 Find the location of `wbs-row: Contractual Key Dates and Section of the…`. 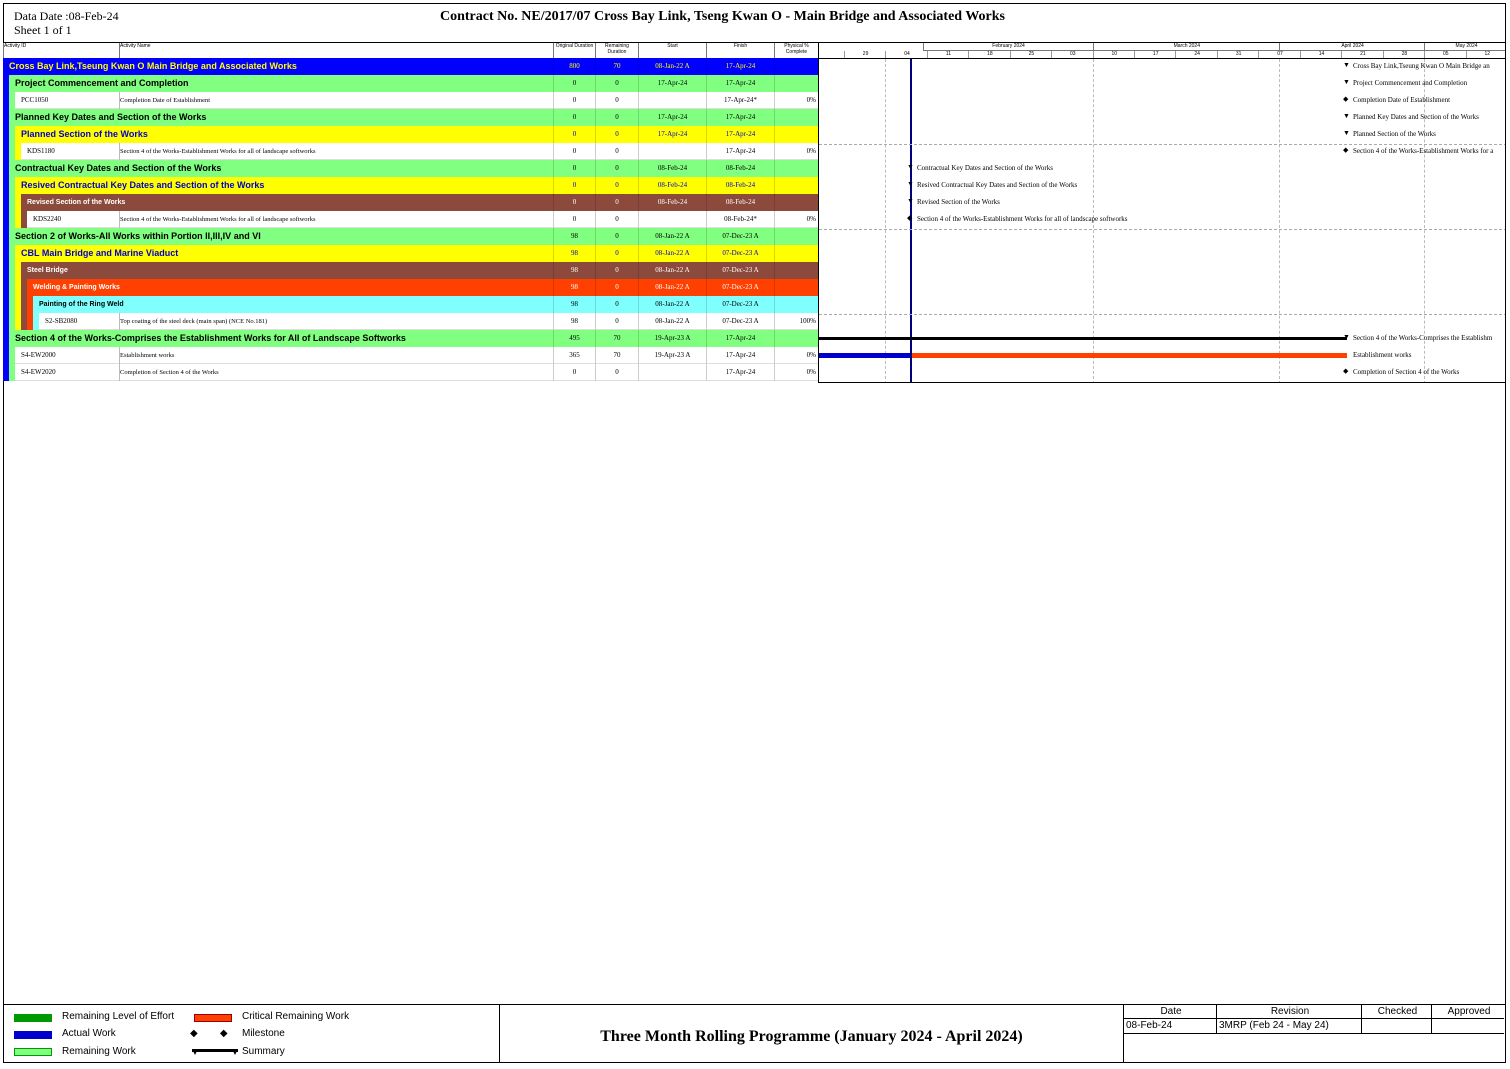

wbs-row: Contractual Key Dates and Section of the… is located at coordinates (410, 168).